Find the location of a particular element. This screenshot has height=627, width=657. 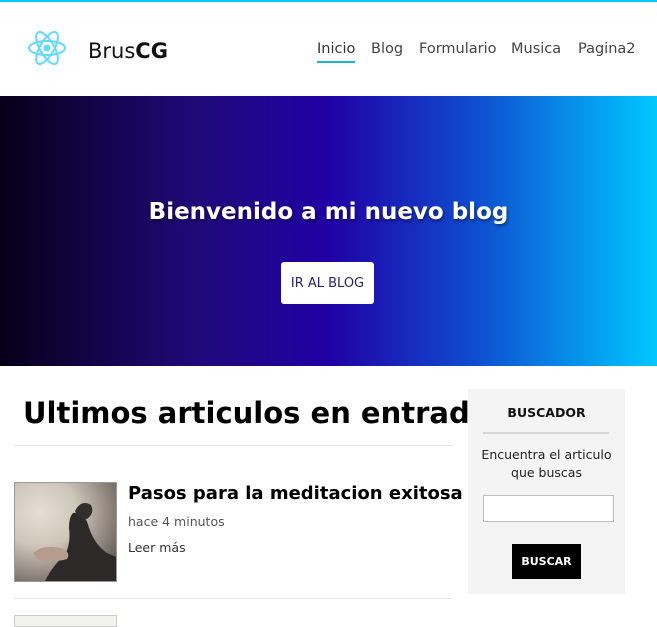

brand-name: BrusCG is located at coordinates (128, 51).